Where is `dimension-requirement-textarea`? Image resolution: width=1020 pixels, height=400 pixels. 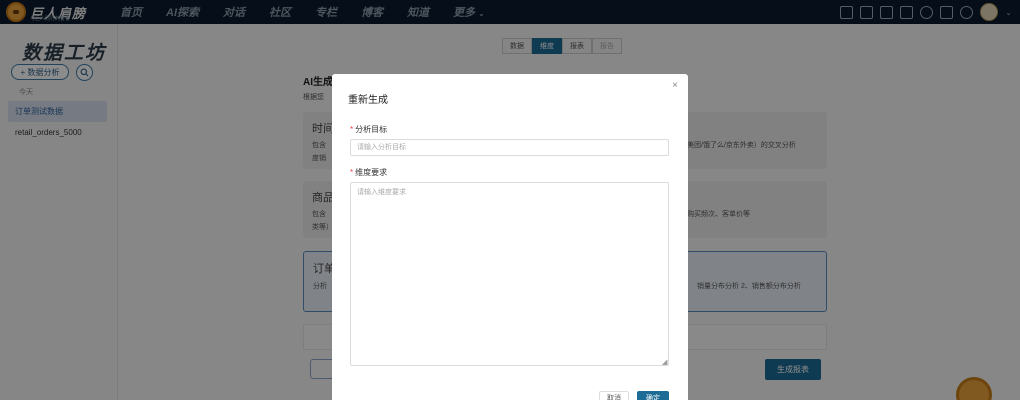 dimension-requirement-textarea is located at coordinates (509, 274).